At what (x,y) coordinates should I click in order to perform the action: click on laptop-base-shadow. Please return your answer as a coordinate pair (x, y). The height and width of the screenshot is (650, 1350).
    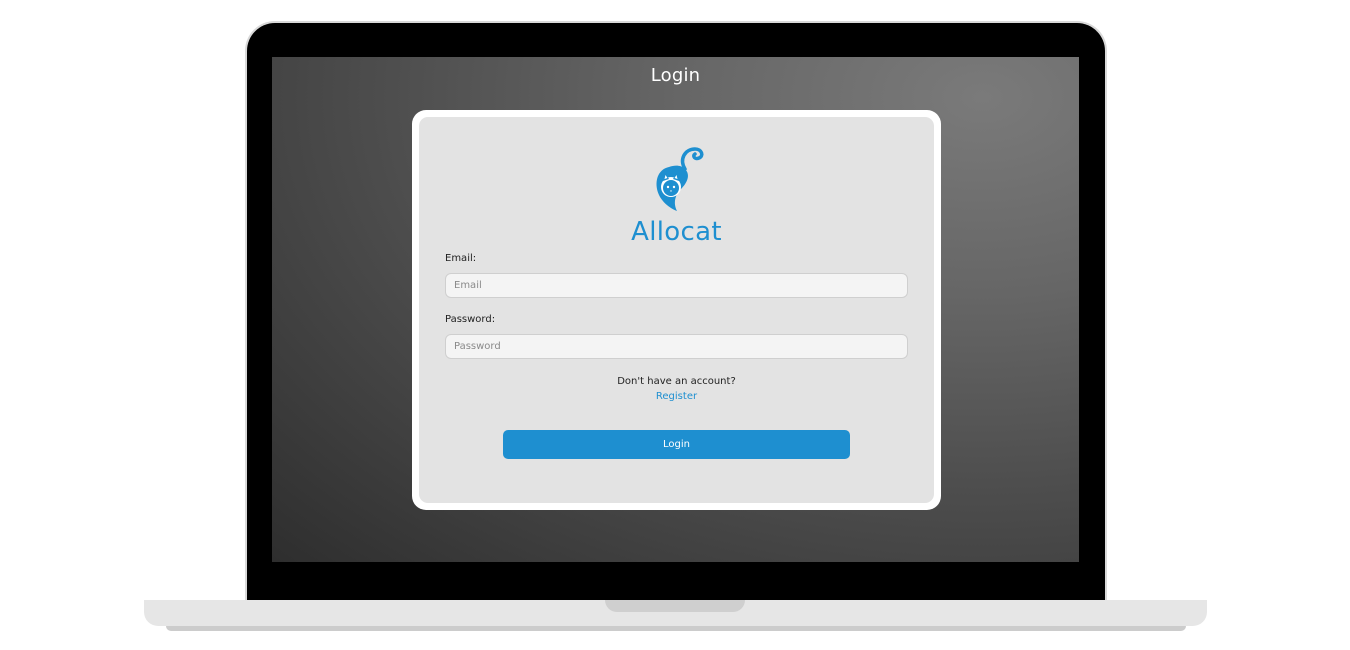
    Looking at the image, I should click on (676, 628).